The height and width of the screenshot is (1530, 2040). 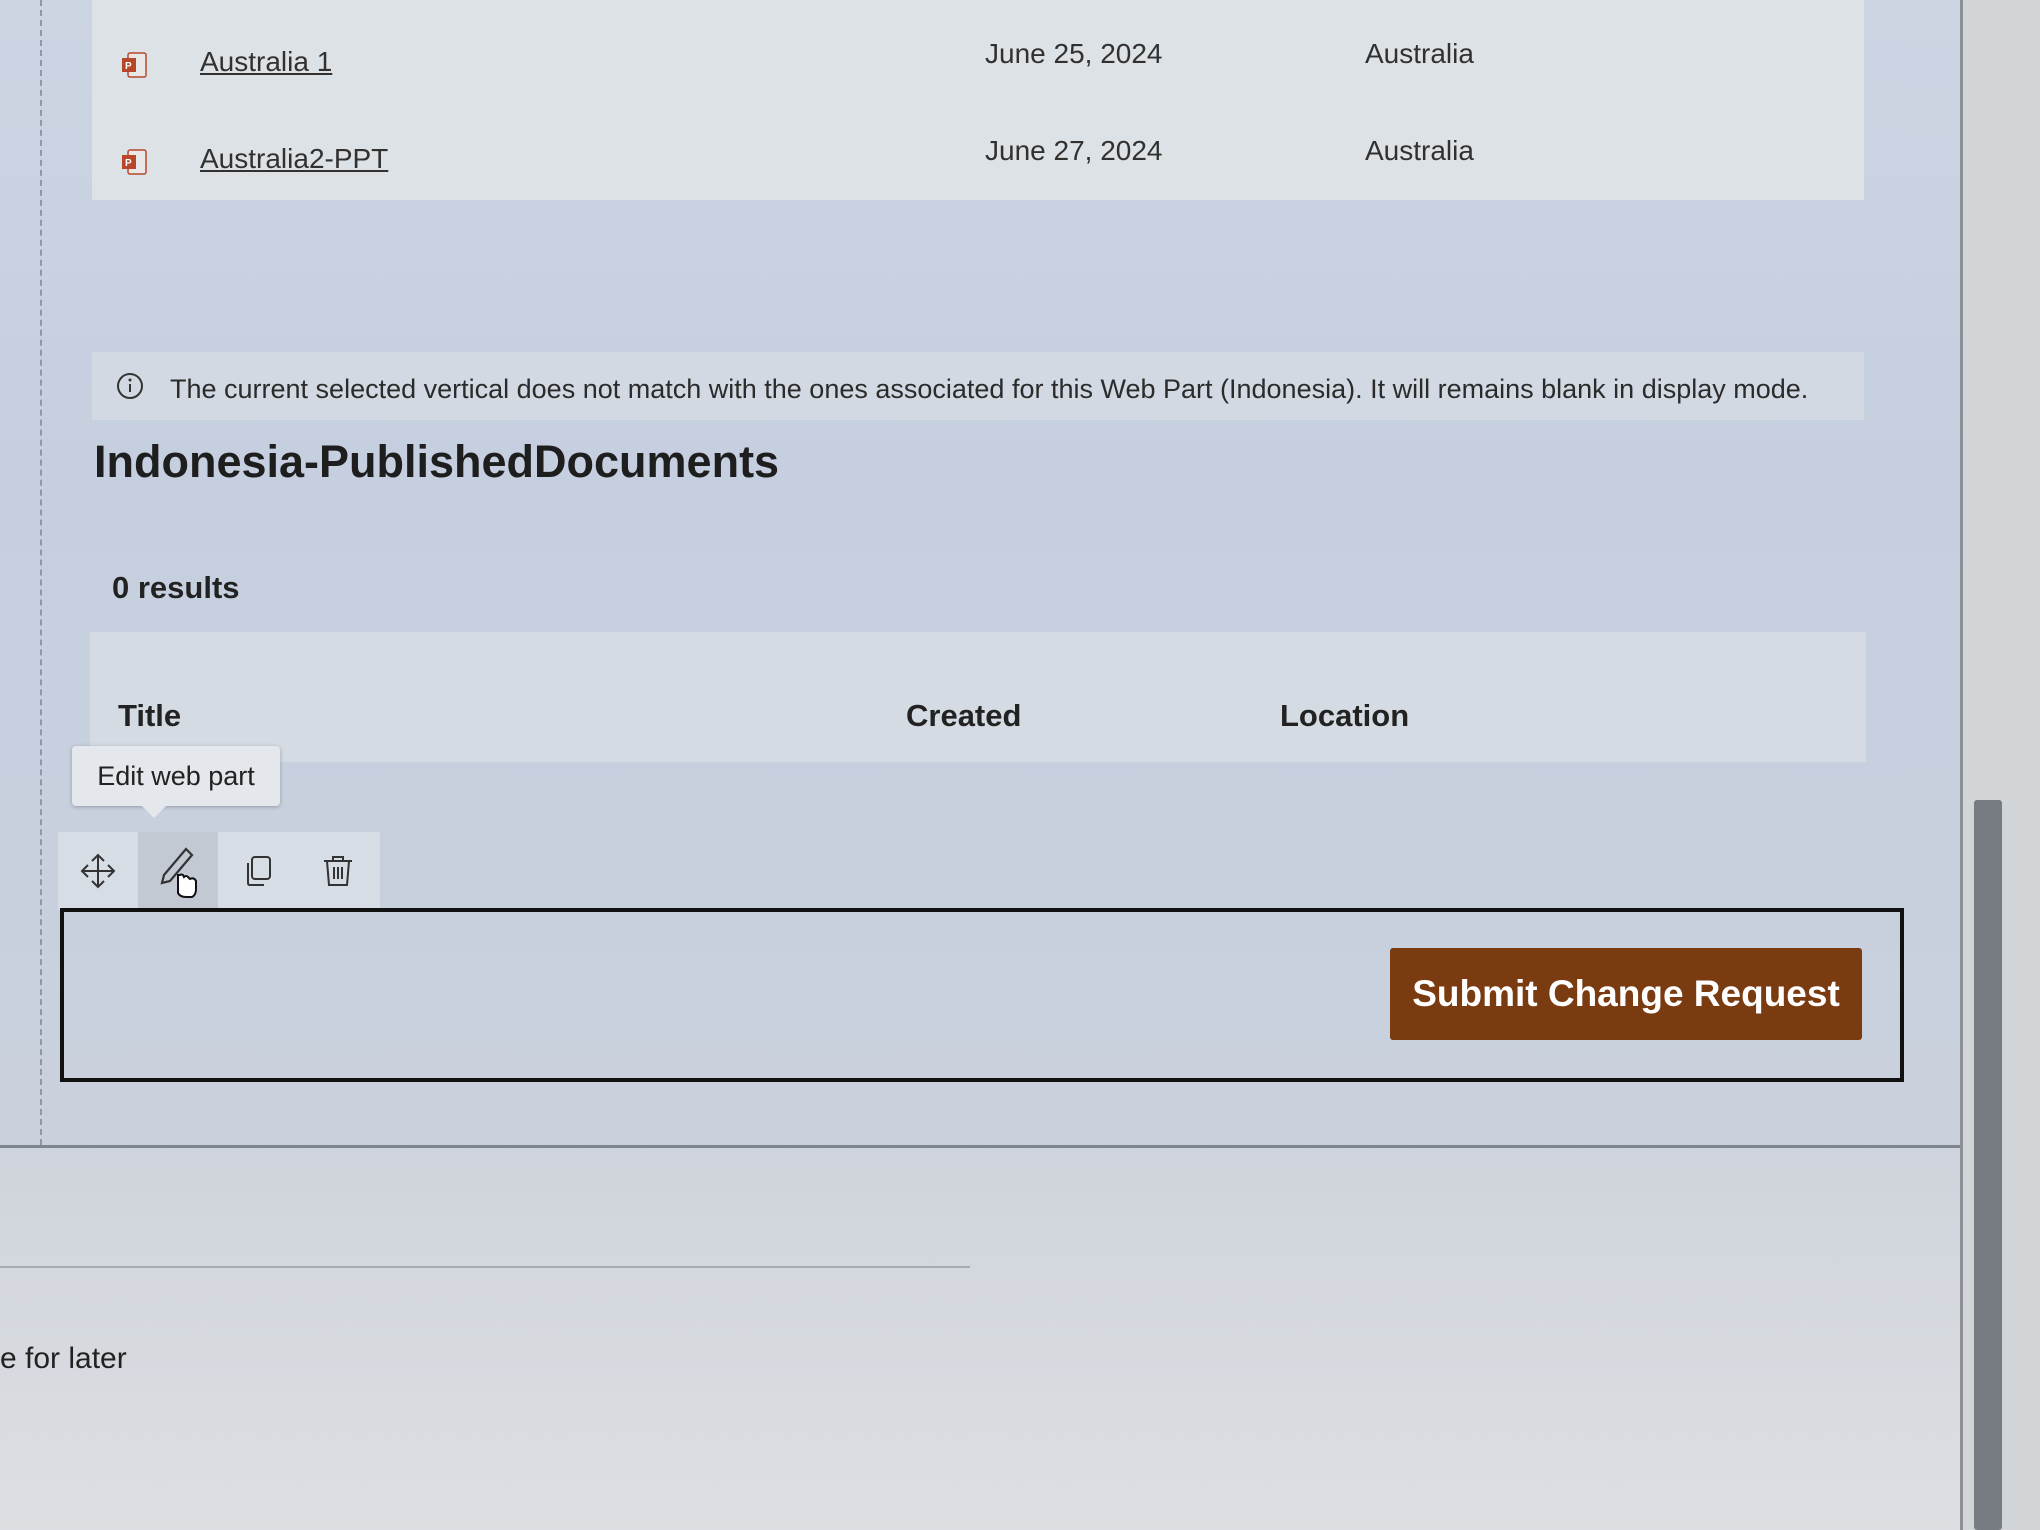 I want to click on table-row: P Australia2-PPT June 27, 2024 Australia, so click(x=978, y=152).